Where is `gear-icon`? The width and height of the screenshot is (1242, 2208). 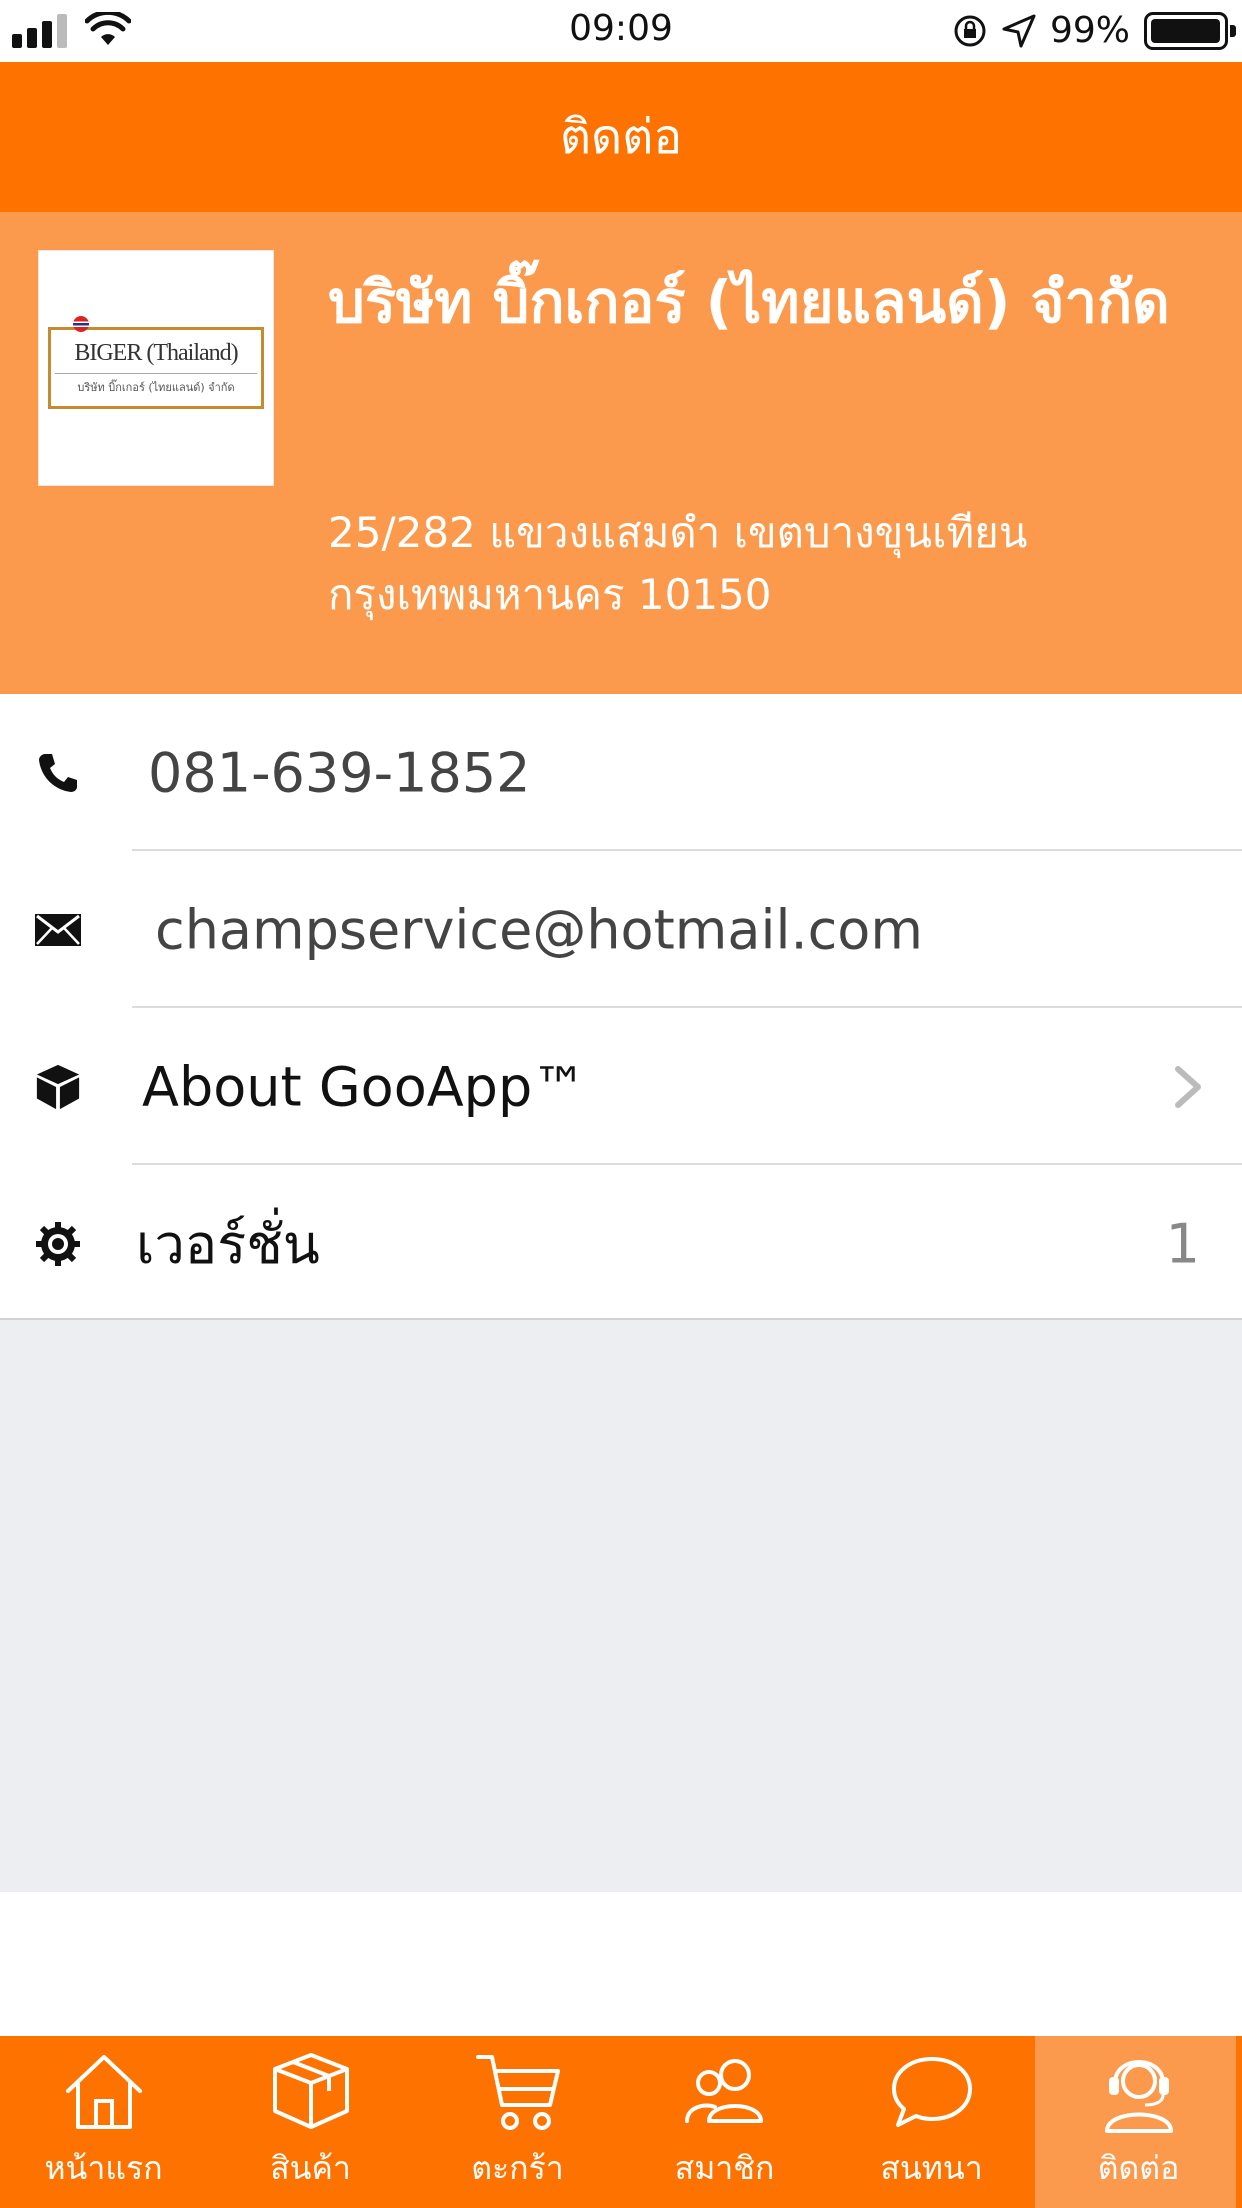
gear-icon is located at coordinates (58, 1244).